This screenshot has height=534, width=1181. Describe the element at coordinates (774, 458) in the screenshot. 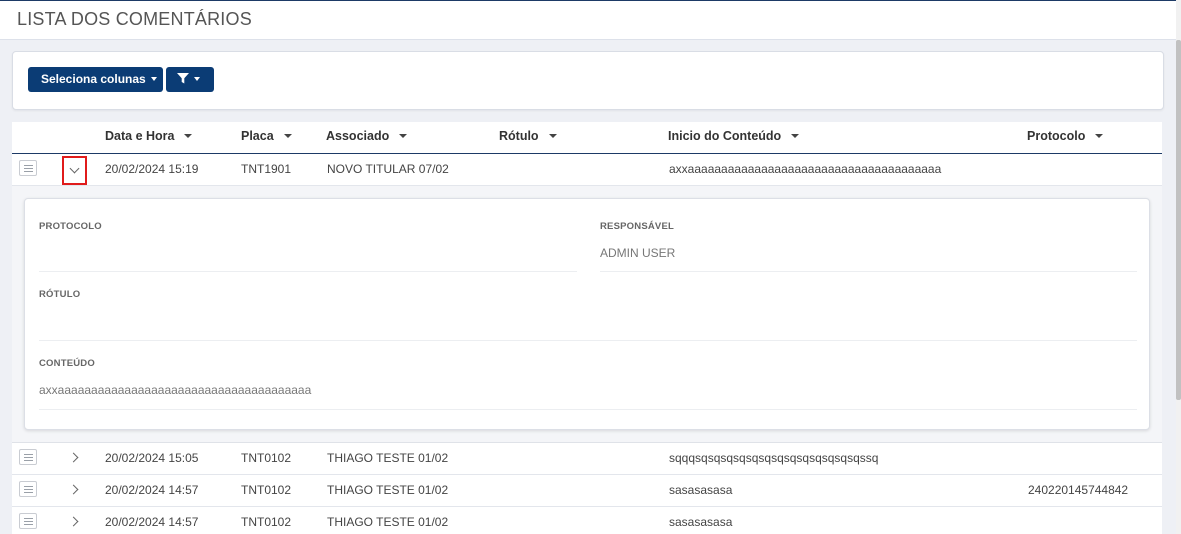

I see `cell-conteudo: sqqqsqsqsqsqsqsqsqsqsqsqsqsqsqssq` at that location.